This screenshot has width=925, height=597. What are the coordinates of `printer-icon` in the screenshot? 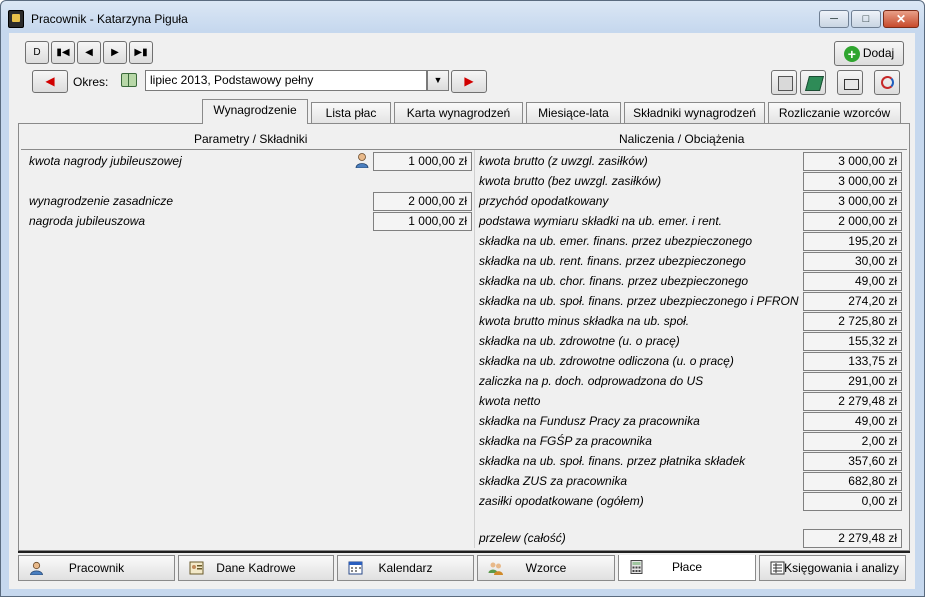 It's located at (851, 84).